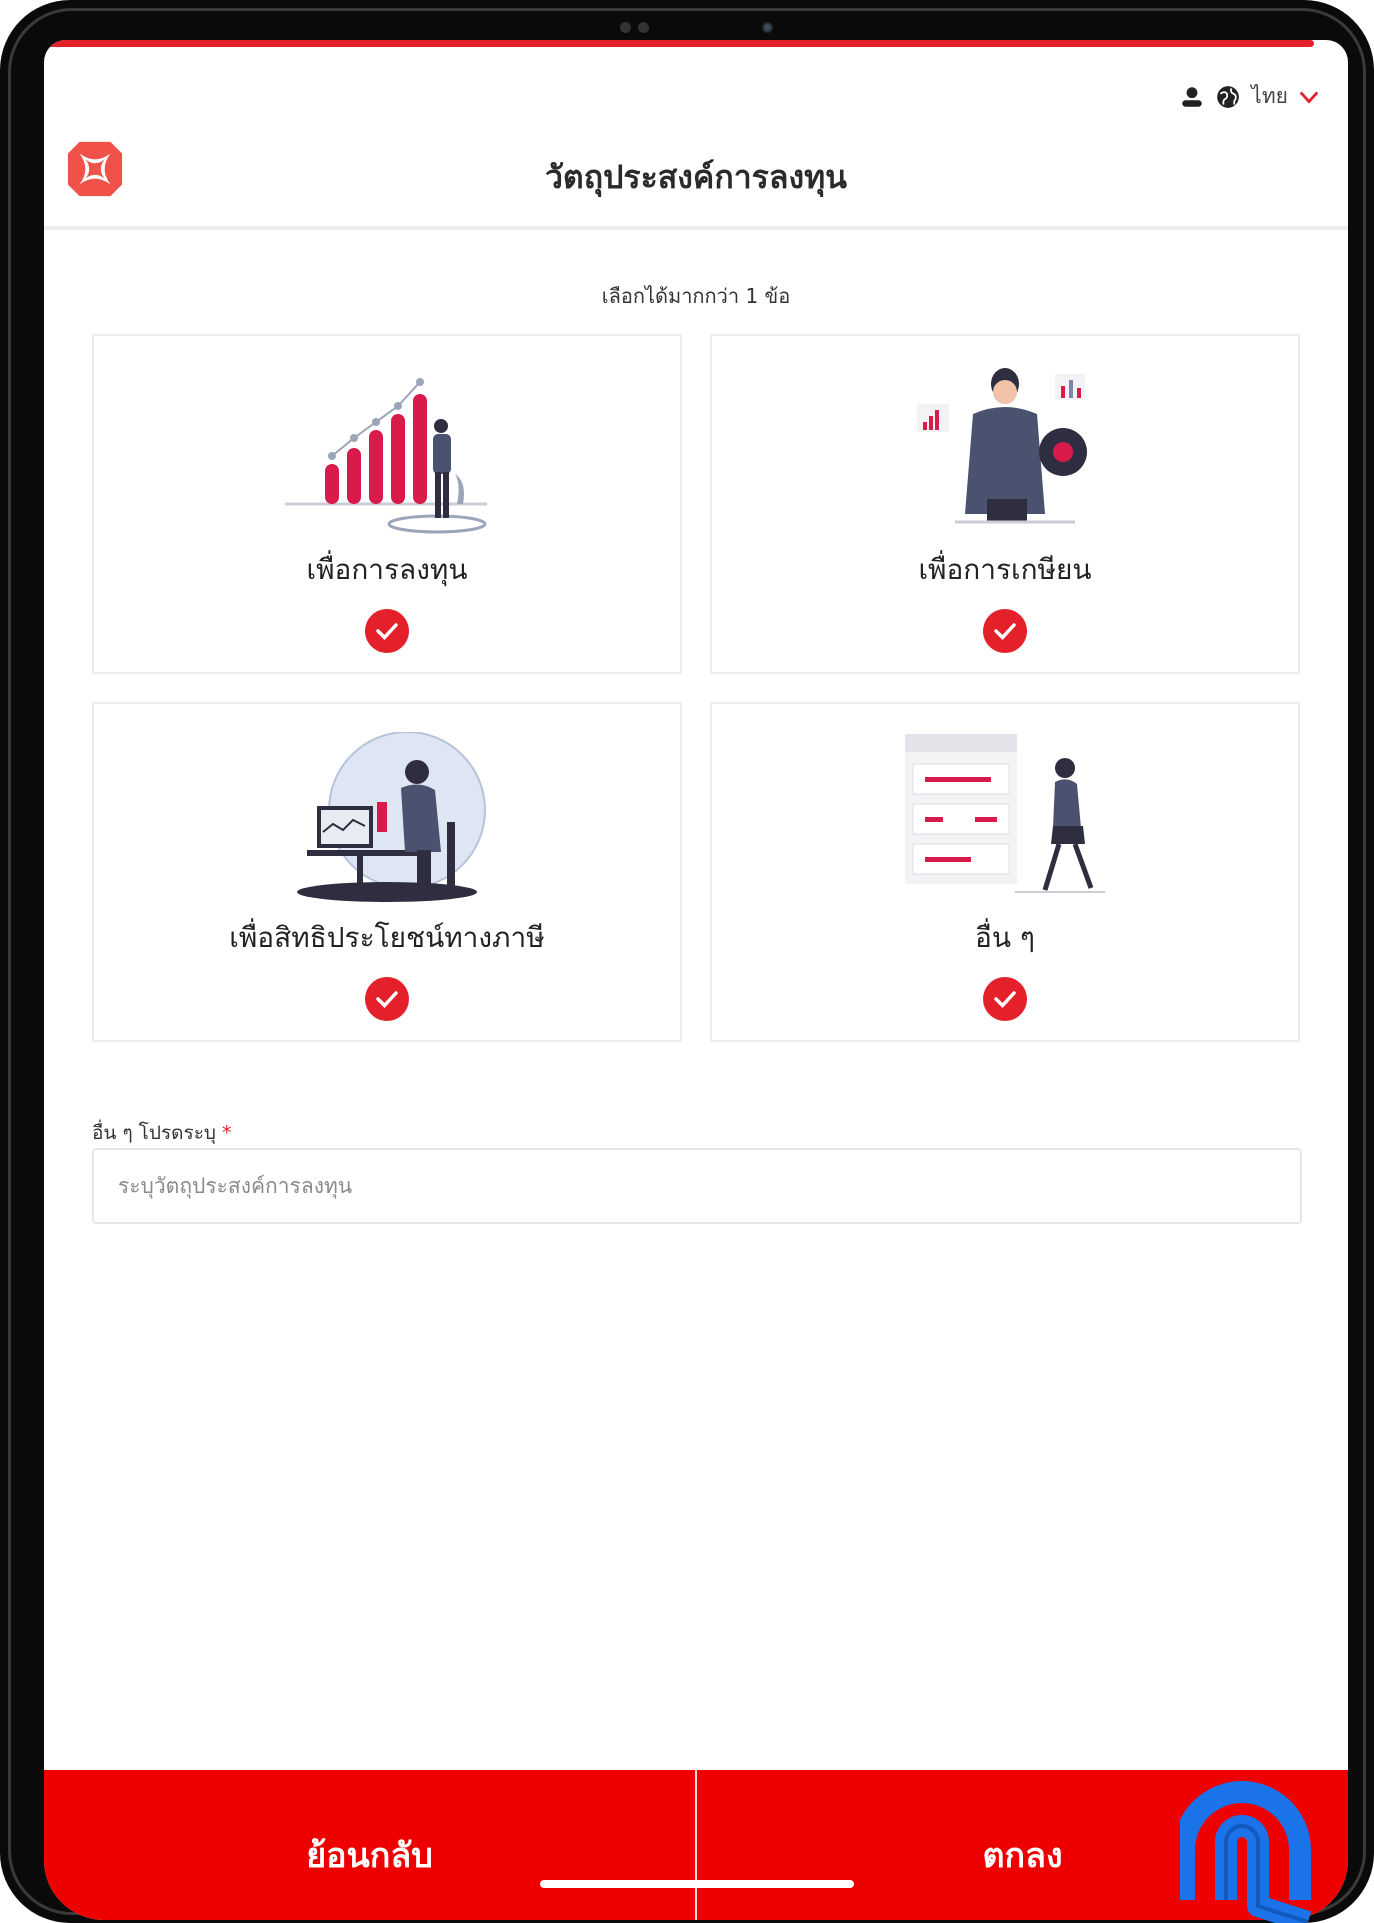  Describe the element at coordinates (697, 1186) in the screenshot. I see `other-purpose-input` at that location.